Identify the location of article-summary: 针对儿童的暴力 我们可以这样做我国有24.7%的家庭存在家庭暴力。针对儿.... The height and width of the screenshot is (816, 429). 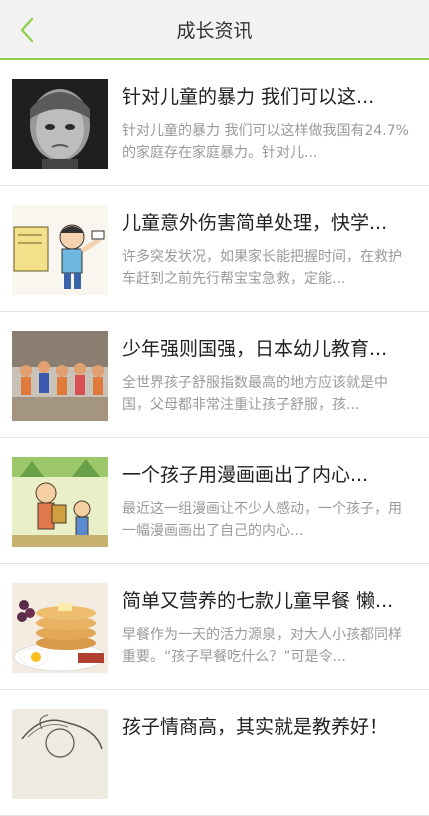
(265, 142).